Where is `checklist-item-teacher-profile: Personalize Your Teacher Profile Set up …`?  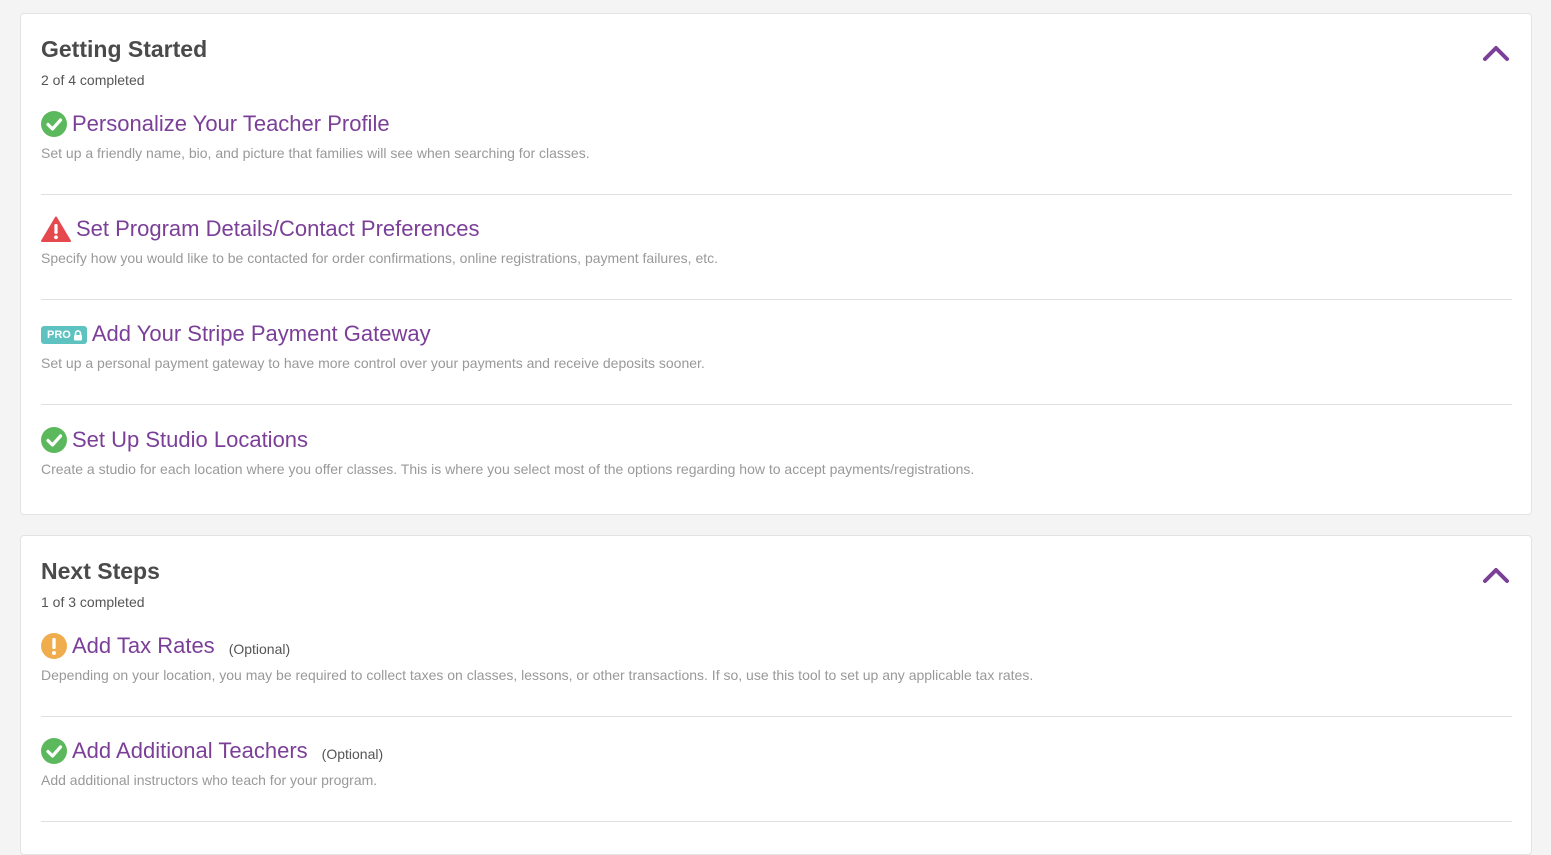 checklist-item-teacher-profile: Personalize Your Teacher Profile Set up … is located at coordinates (776, 161).